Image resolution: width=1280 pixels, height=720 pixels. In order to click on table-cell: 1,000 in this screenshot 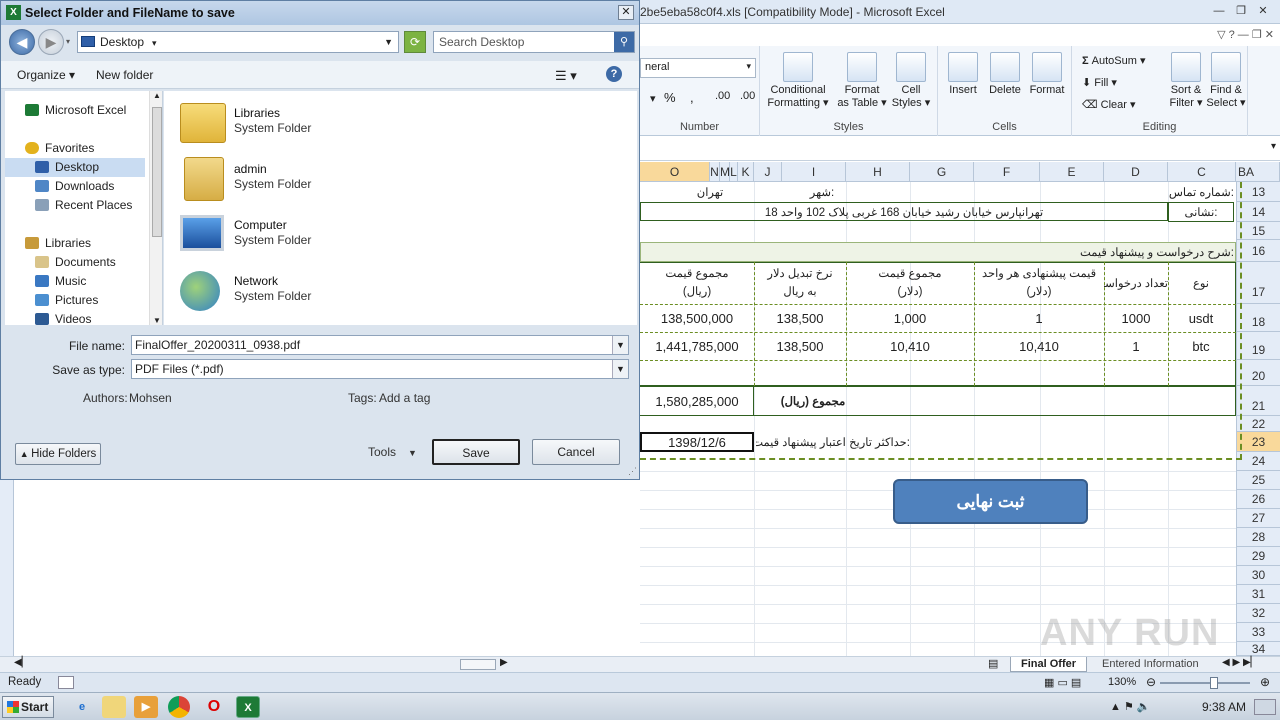, I will do `click(910, 318)`.